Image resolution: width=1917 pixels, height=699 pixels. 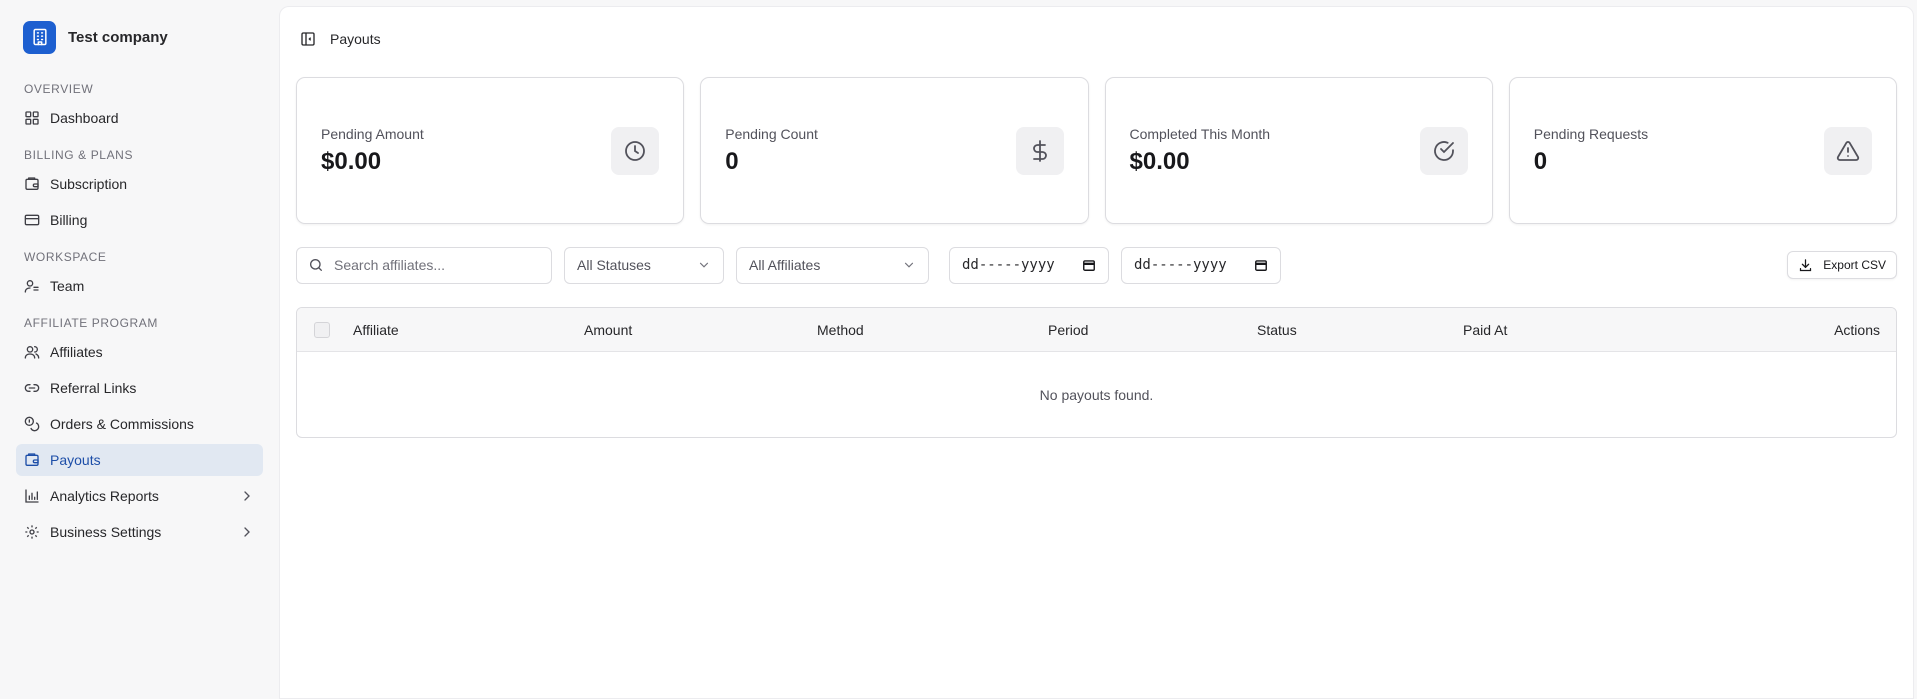 What do you see at coordinates (1298, 150) in the screenshot?
I see `stat-card-completed-this-month: Completed This Month $0.00` at bounding box center [1298, 150].